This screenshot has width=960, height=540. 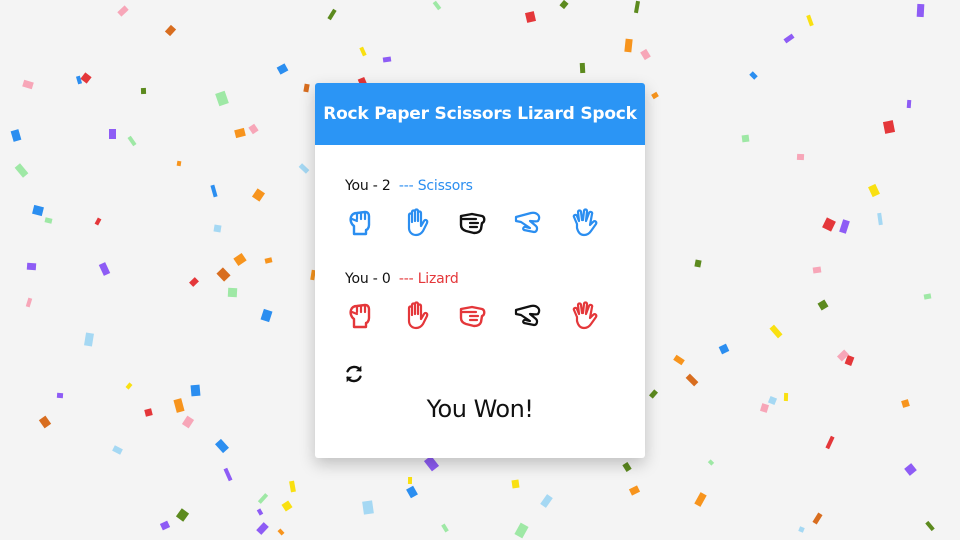 I want to click on computer-hand-rock, so click(x=360, y=315).